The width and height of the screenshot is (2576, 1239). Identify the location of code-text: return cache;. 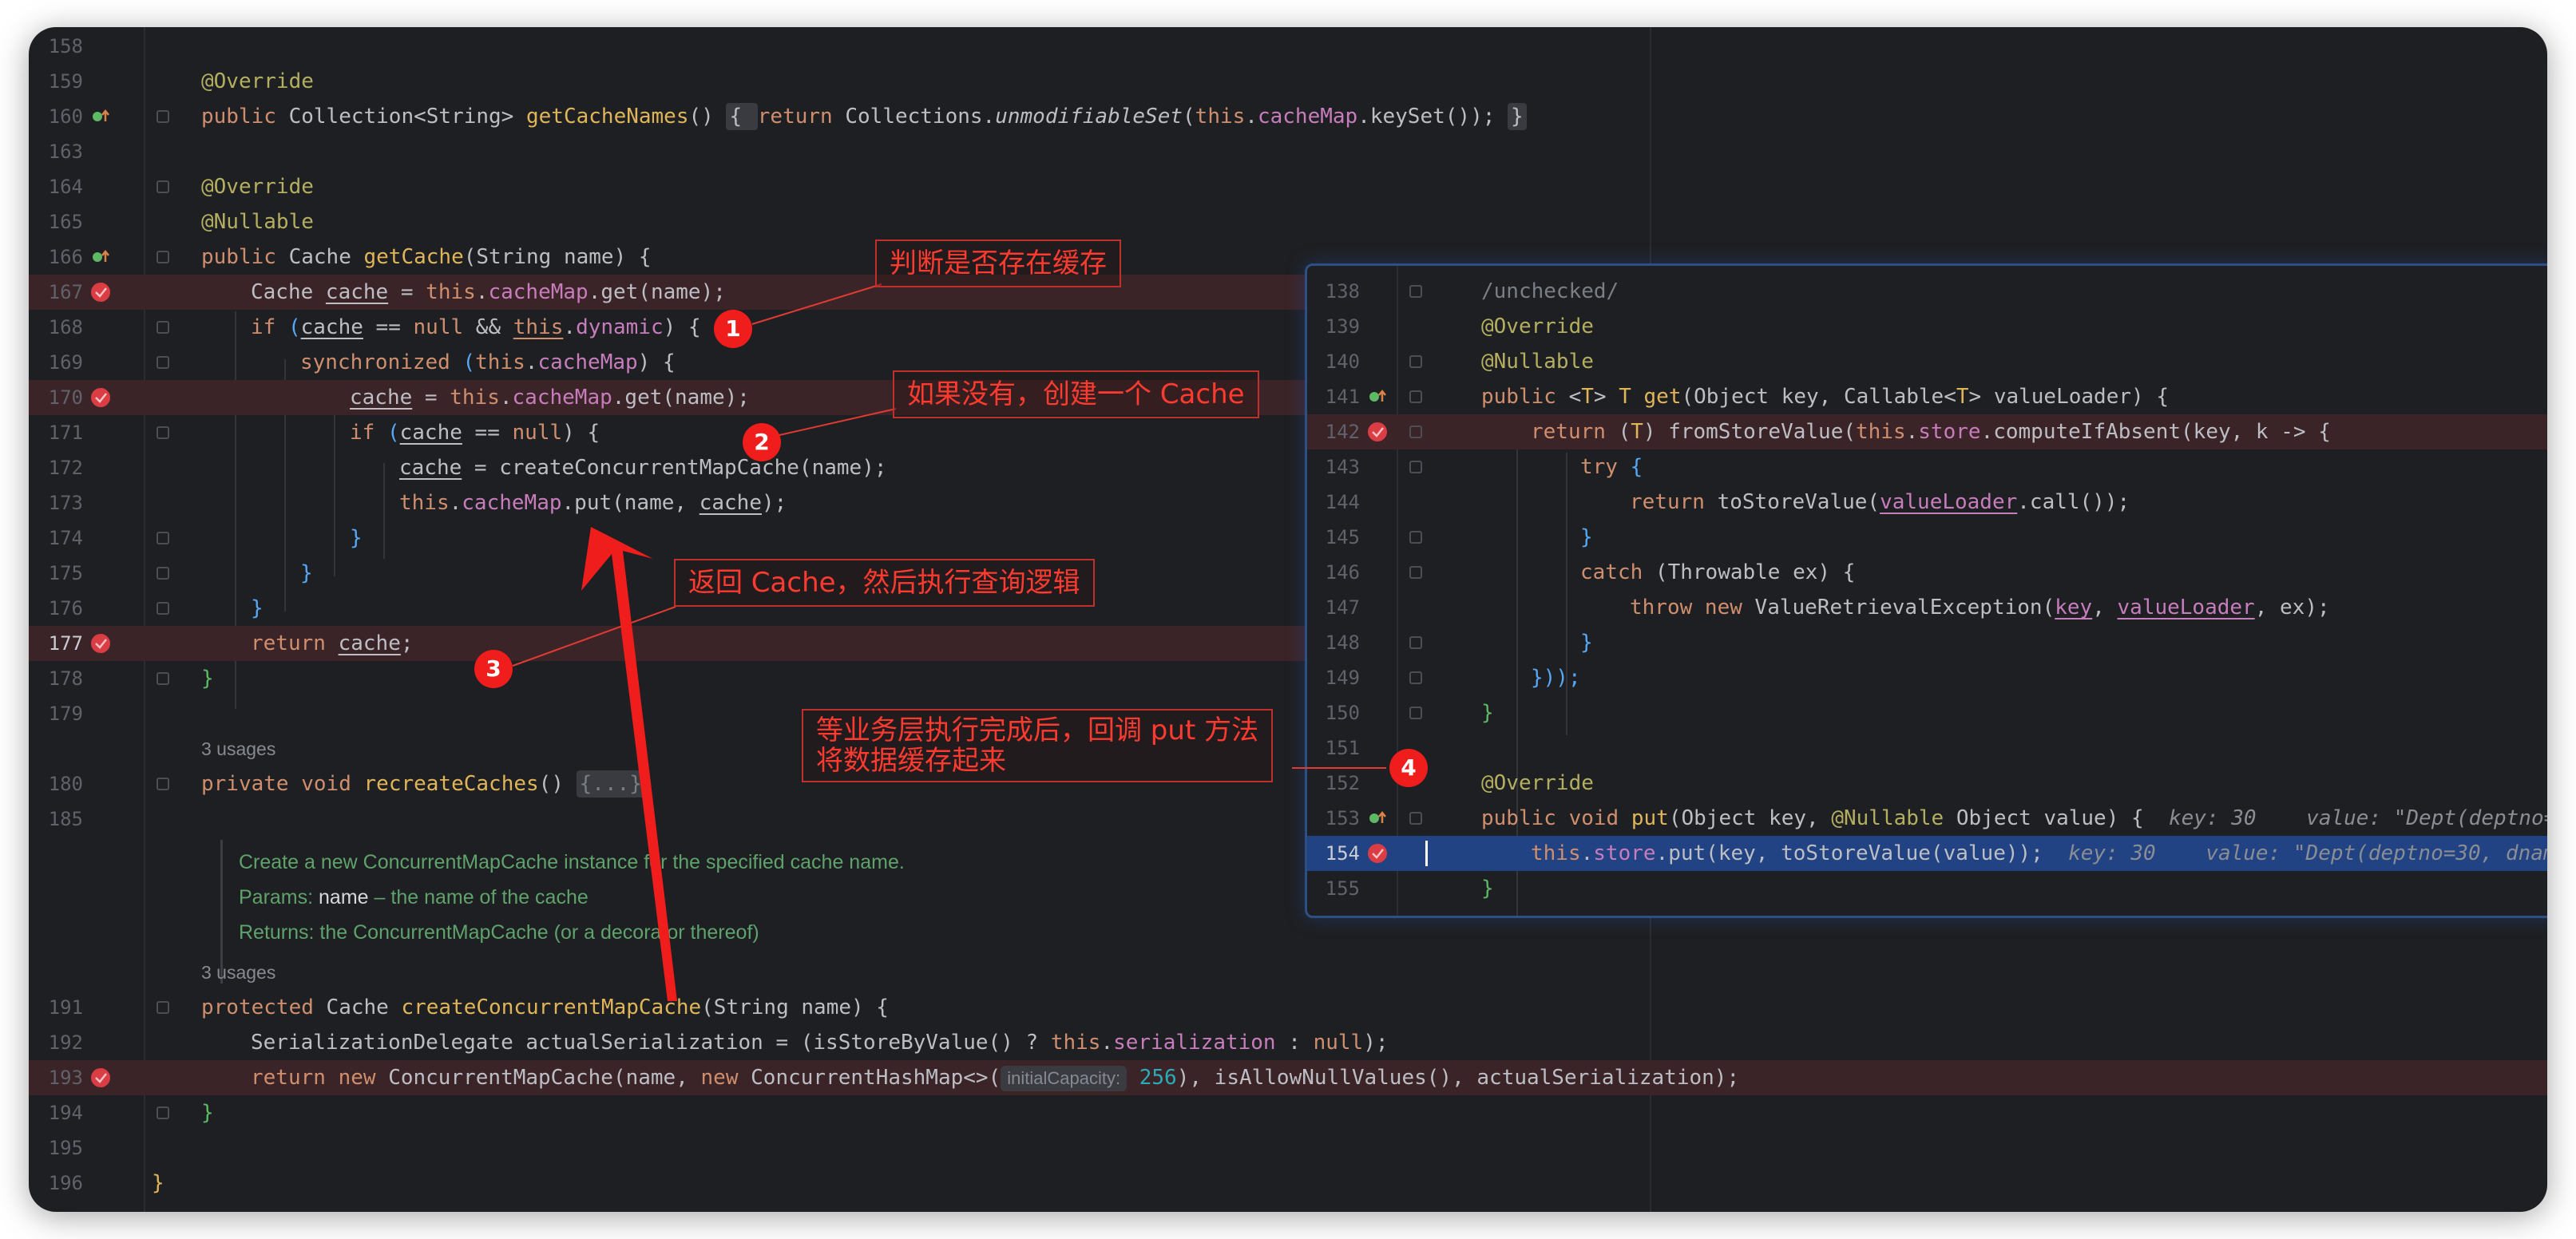
(332, 643).